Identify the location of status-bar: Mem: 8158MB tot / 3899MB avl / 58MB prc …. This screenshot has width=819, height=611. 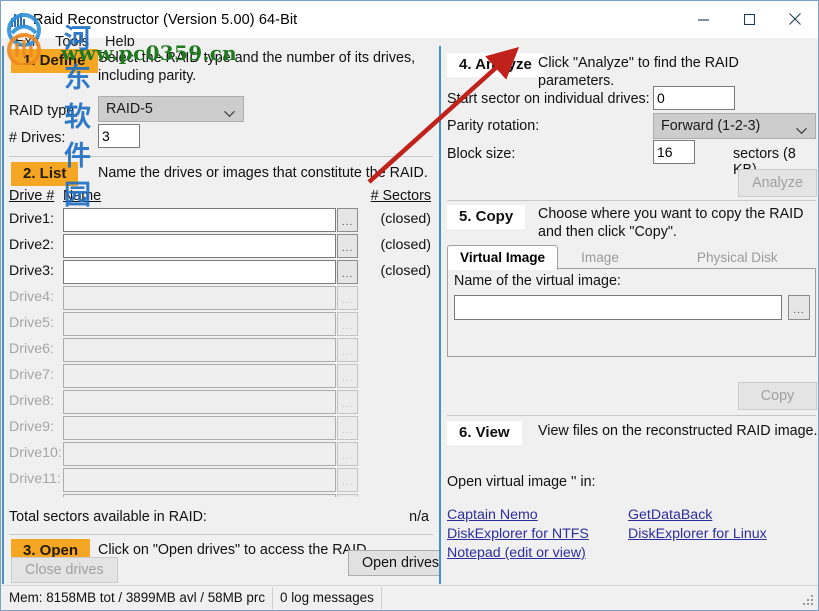
(410, 597).